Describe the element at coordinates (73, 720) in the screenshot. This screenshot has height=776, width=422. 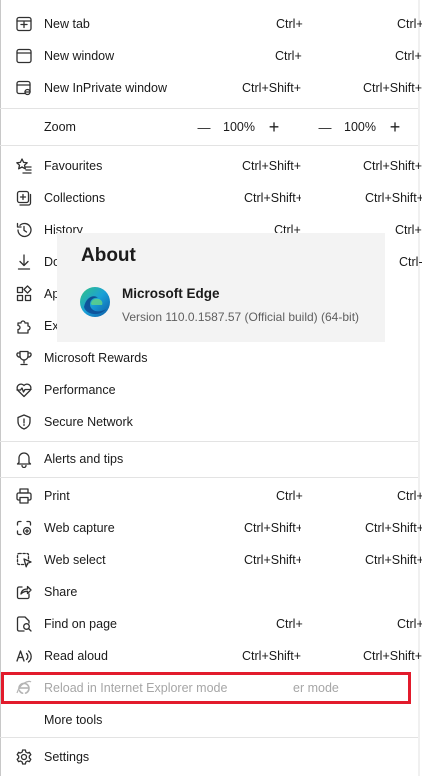
I see `more-tools-label: More tools` at that location.